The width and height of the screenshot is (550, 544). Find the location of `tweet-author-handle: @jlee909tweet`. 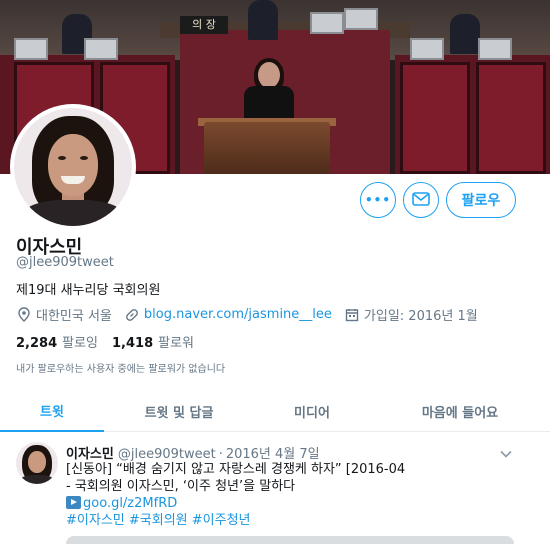

tweet-author-handle: @jlee909tweet is located at coordinates (167, 454).